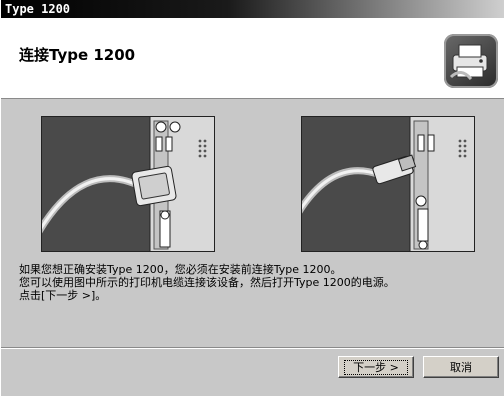 This screenshot has height=396, width=504. Describe the element at coordinates (461, 367) in the screenshot. I see `cancel-button: 取消` at that location.